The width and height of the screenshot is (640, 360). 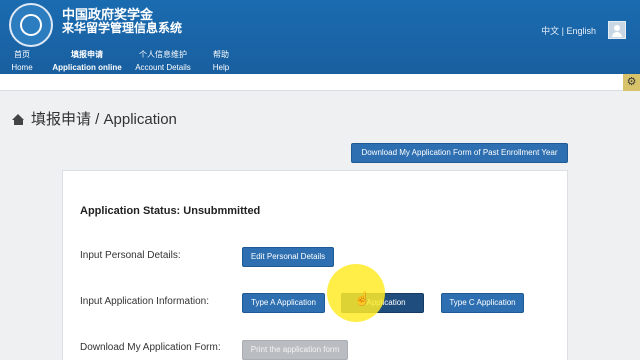 I want to click on nav-help: 帮助 Help, so click(x=221, y=61).